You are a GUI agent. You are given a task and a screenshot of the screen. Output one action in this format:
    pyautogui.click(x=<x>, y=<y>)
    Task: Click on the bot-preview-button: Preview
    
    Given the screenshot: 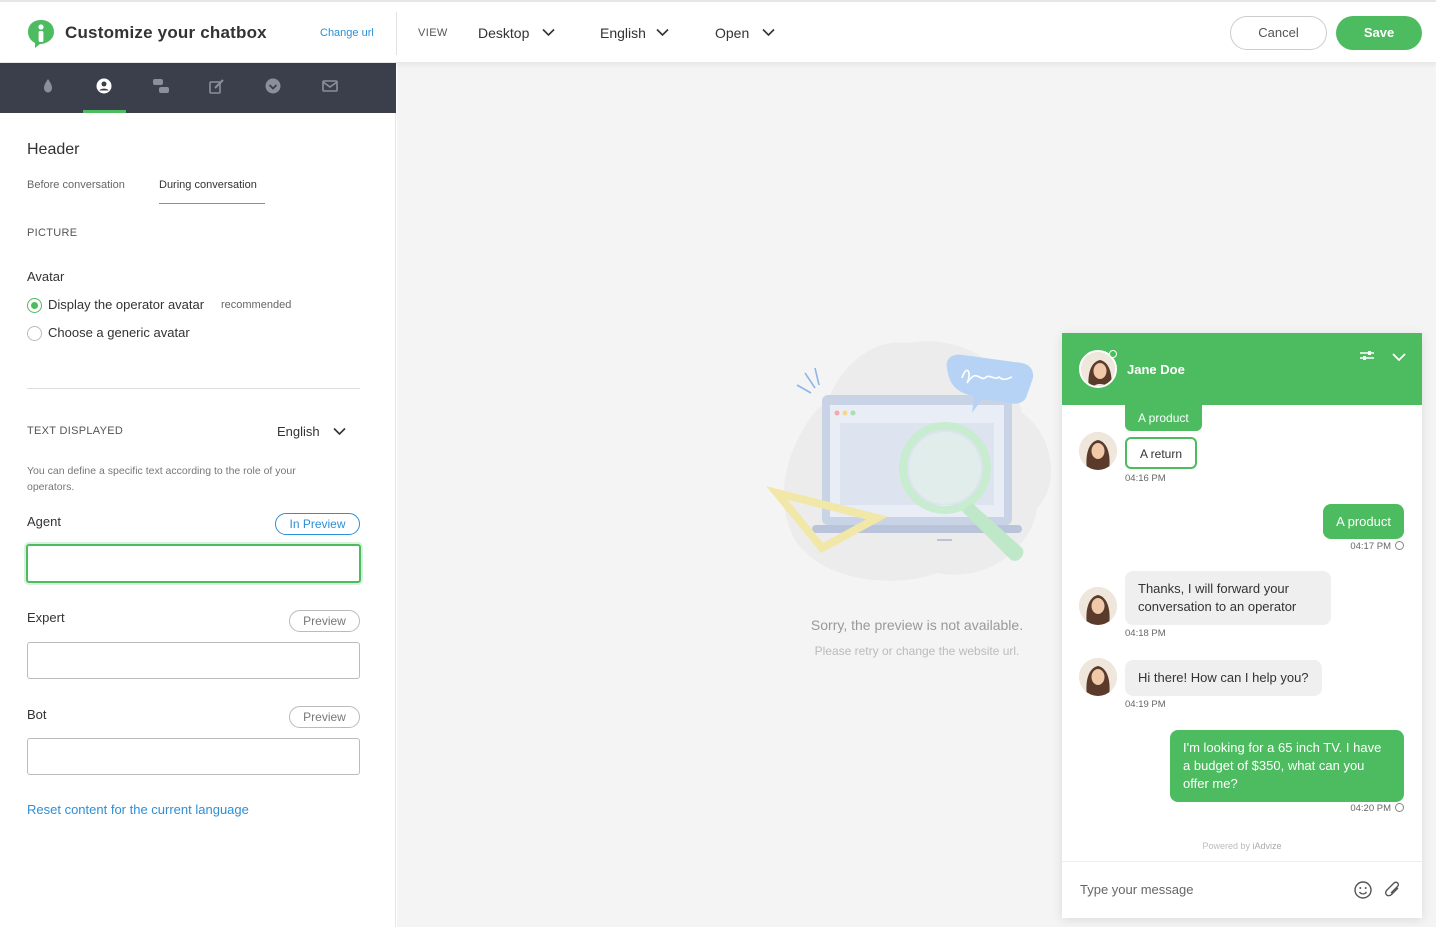 What is the action you would take?
    pyautogui.click(x=324, y=717)
    